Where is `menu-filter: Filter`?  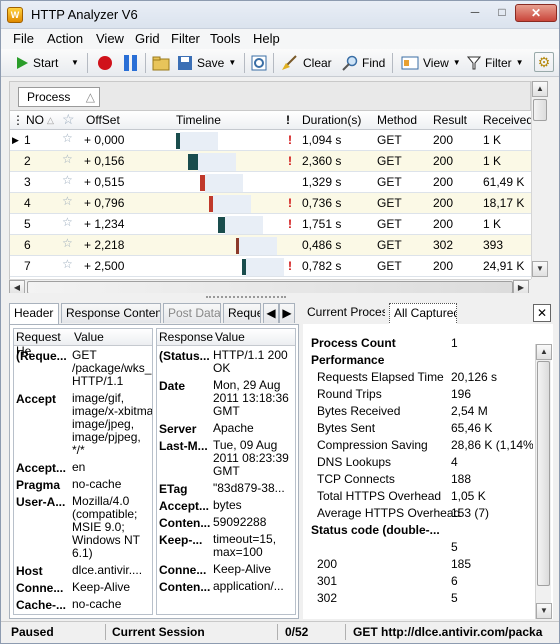
menu-filter: Filter is located at coordinates (185, 38).